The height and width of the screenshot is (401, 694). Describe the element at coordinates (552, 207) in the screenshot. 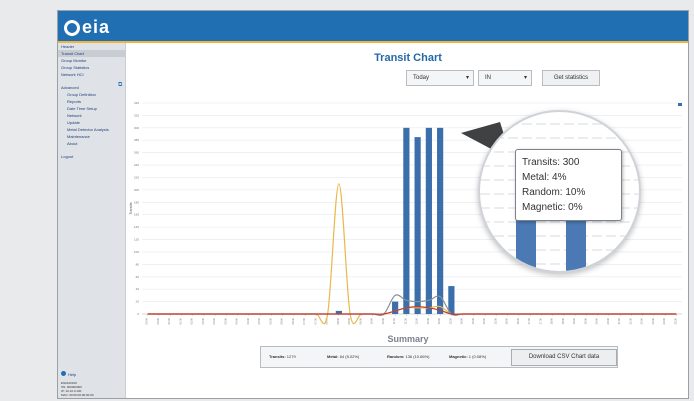

I see `tooltip-magnetic: Magnetic: 0%` at that location.